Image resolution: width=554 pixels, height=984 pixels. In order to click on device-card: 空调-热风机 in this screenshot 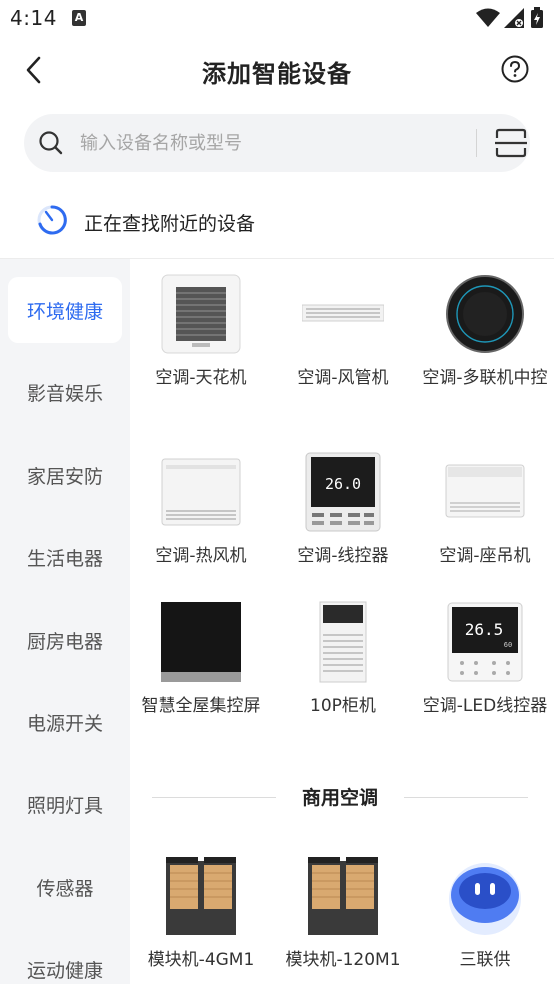, I will do `click(201, 510)`.